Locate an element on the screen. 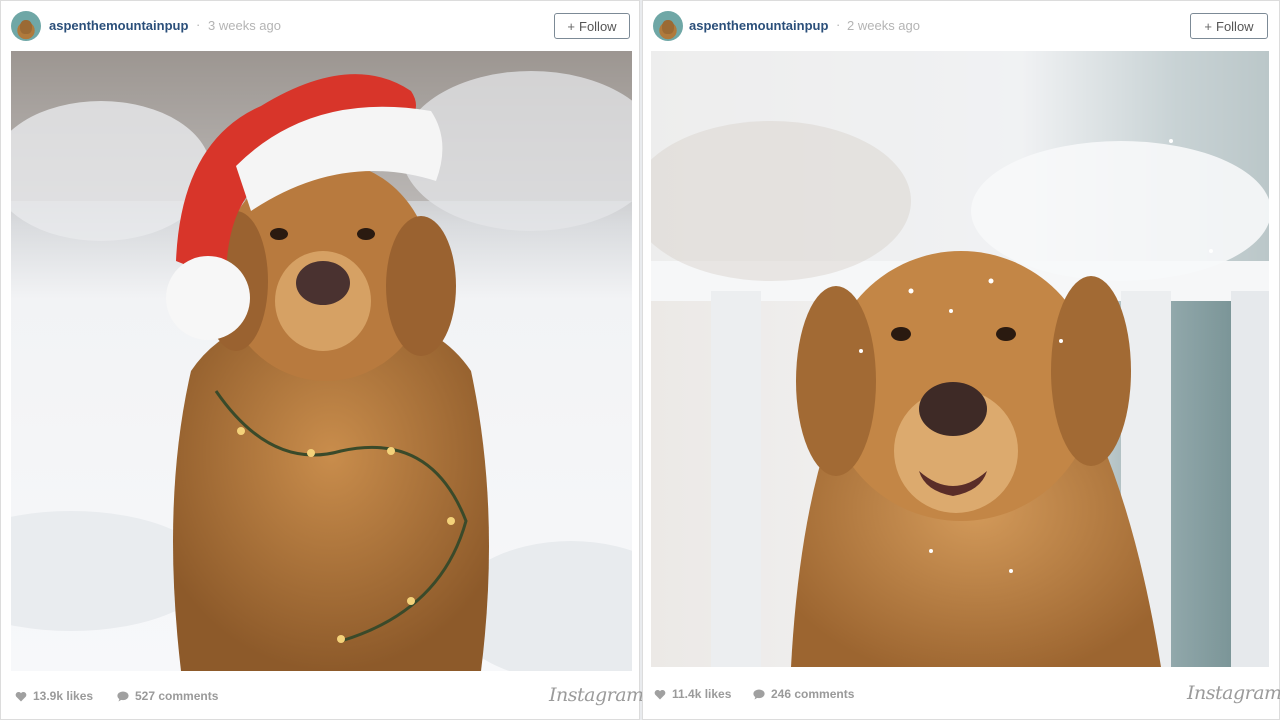 This screenshot has height=720, width=1280. likes-label: 11.4k likes is located at coordinates (702, 694).